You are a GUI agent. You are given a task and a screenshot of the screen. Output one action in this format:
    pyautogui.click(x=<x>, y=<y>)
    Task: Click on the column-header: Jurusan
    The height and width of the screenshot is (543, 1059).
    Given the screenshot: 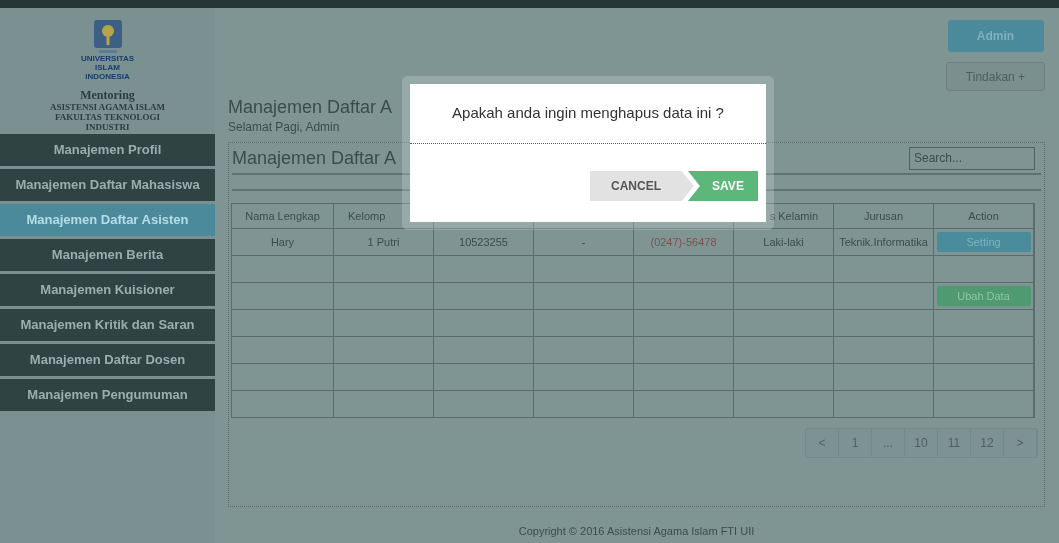 What is the action you would take?
    pyautogui.click(x=883, y=216)
    